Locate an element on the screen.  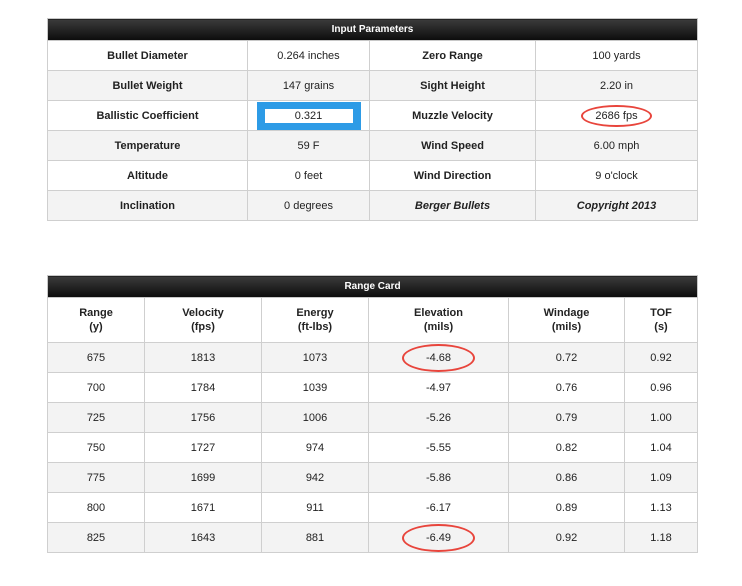
cell-windage: 0.92 is located at coordinates (566, 537).